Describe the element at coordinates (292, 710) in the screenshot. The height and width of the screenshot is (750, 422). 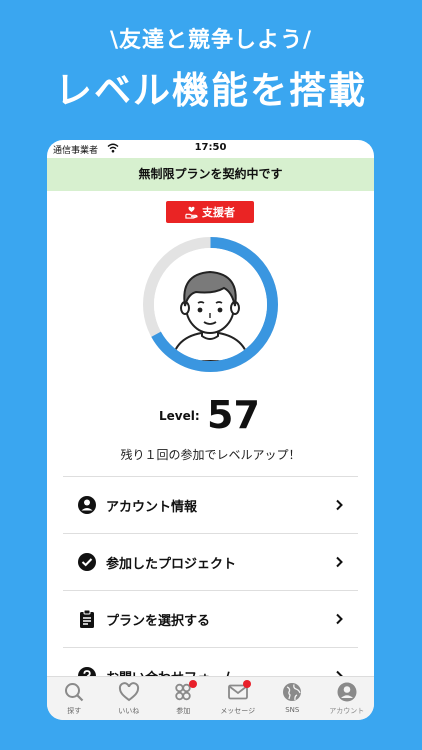
I see `tab-label: SNS` at that location.